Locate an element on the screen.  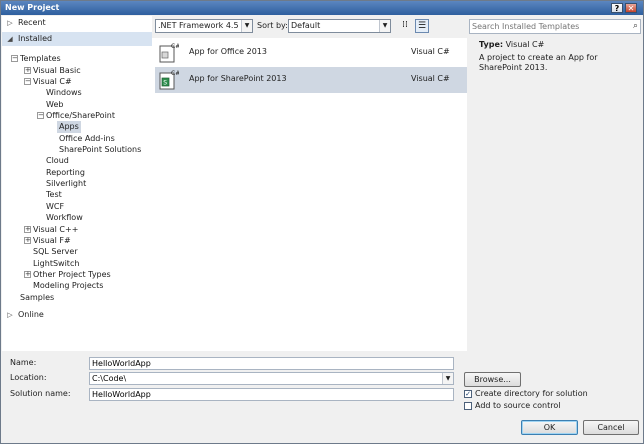
tree-item-modeling-projects: Modeling Projects is located at coordinates (68, 286).